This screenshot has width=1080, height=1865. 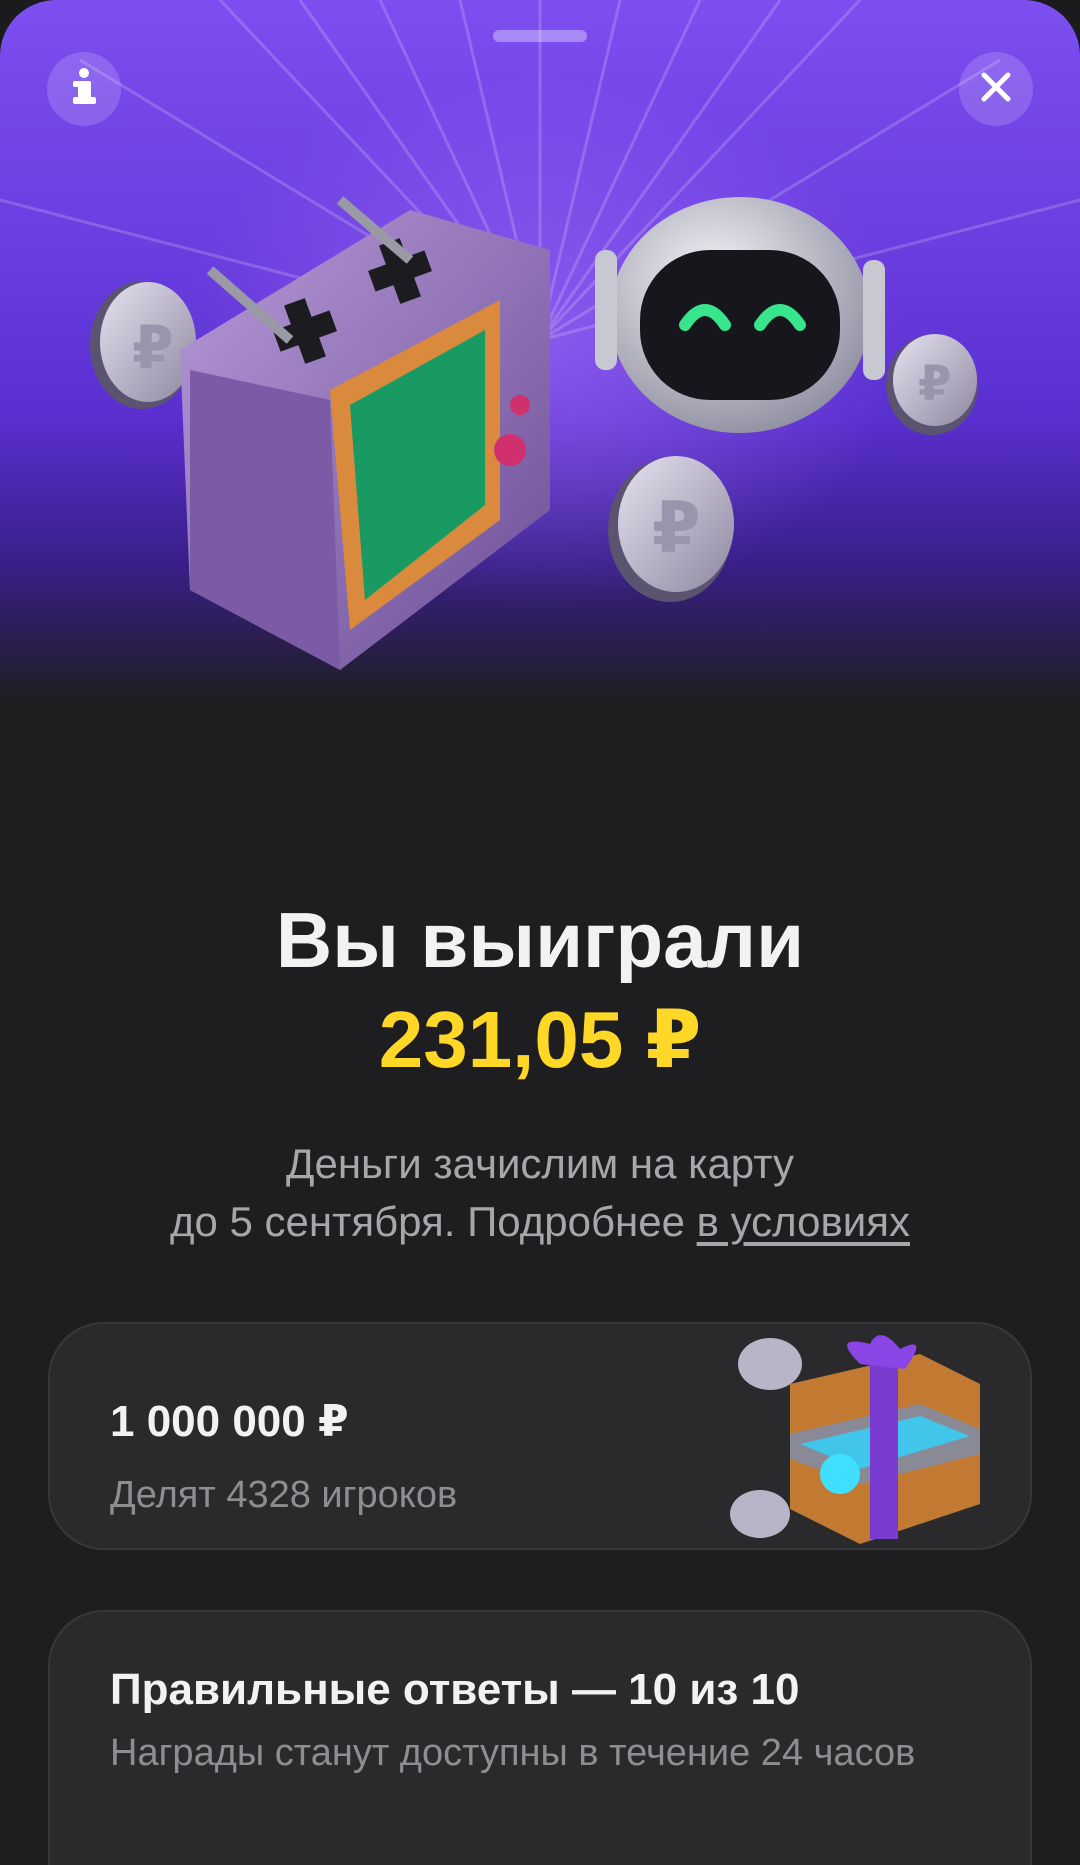 I want to click on terms-link: в условиях, so click(x=803, y=1221).